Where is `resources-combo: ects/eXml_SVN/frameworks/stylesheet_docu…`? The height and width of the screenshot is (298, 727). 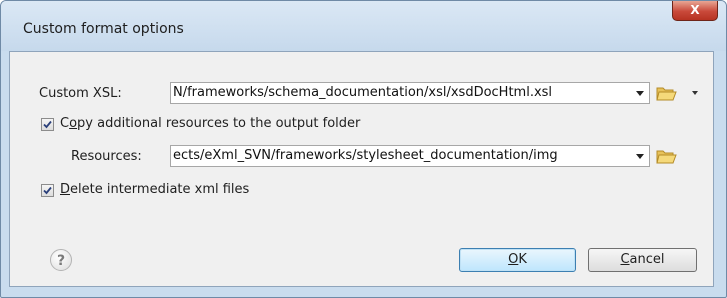
resources-combo: ects/eXml_SVN/frameworks/stylesheet_docu… is located at coordinates (410, 156).